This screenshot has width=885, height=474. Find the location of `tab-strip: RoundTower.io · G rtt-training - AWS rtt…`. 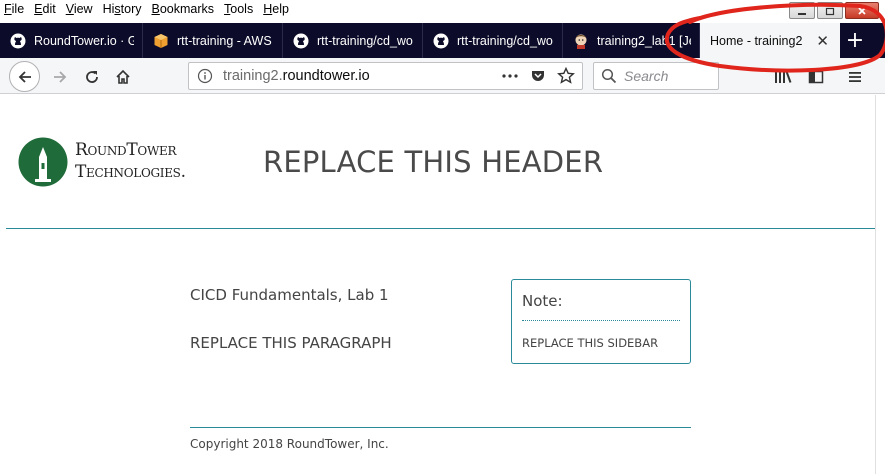

tab-strip: RoundTower.io · G rtt-training - AWS rtt… is located at coordinates (442, 40).